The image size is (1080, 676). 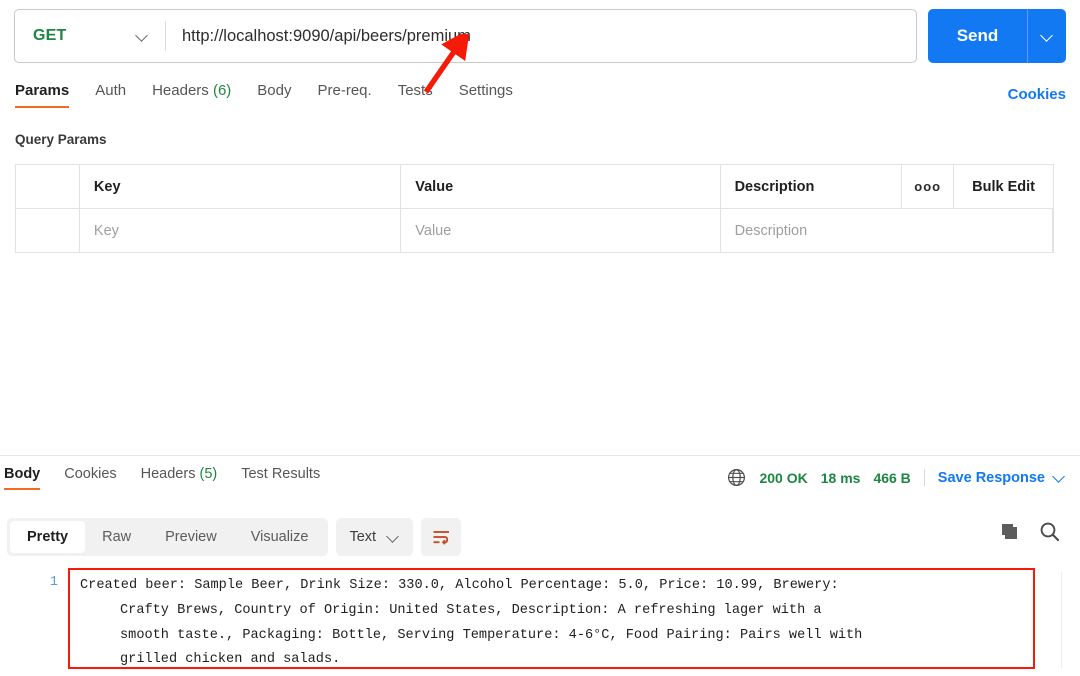 What do you see at coordinates (783, 477) in the screenshot?
I see `status-code: 200 OK` at bounding box center [783, 477].